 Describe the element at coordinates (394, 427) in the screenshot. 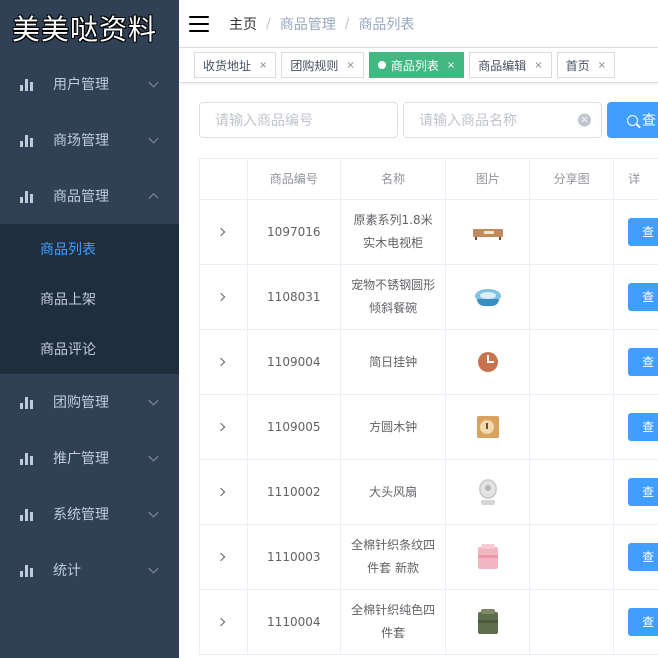

I see `goods-name-cell: 方圆木钟` at that location.